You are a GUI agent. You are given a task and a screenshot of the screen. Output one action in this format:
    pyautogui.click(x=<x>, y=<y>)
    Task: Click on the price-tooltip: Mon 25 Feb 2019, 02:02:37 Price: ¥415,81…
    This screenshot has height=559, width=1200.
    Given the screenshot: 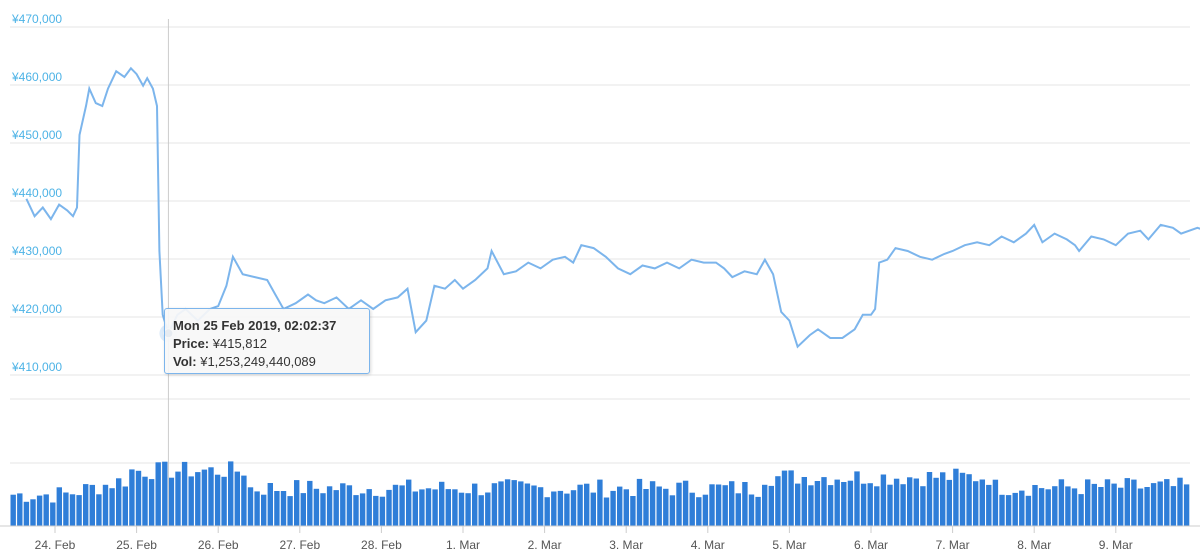 What is the action you would take?
    pyautogui.click(x=267, y=341)
    